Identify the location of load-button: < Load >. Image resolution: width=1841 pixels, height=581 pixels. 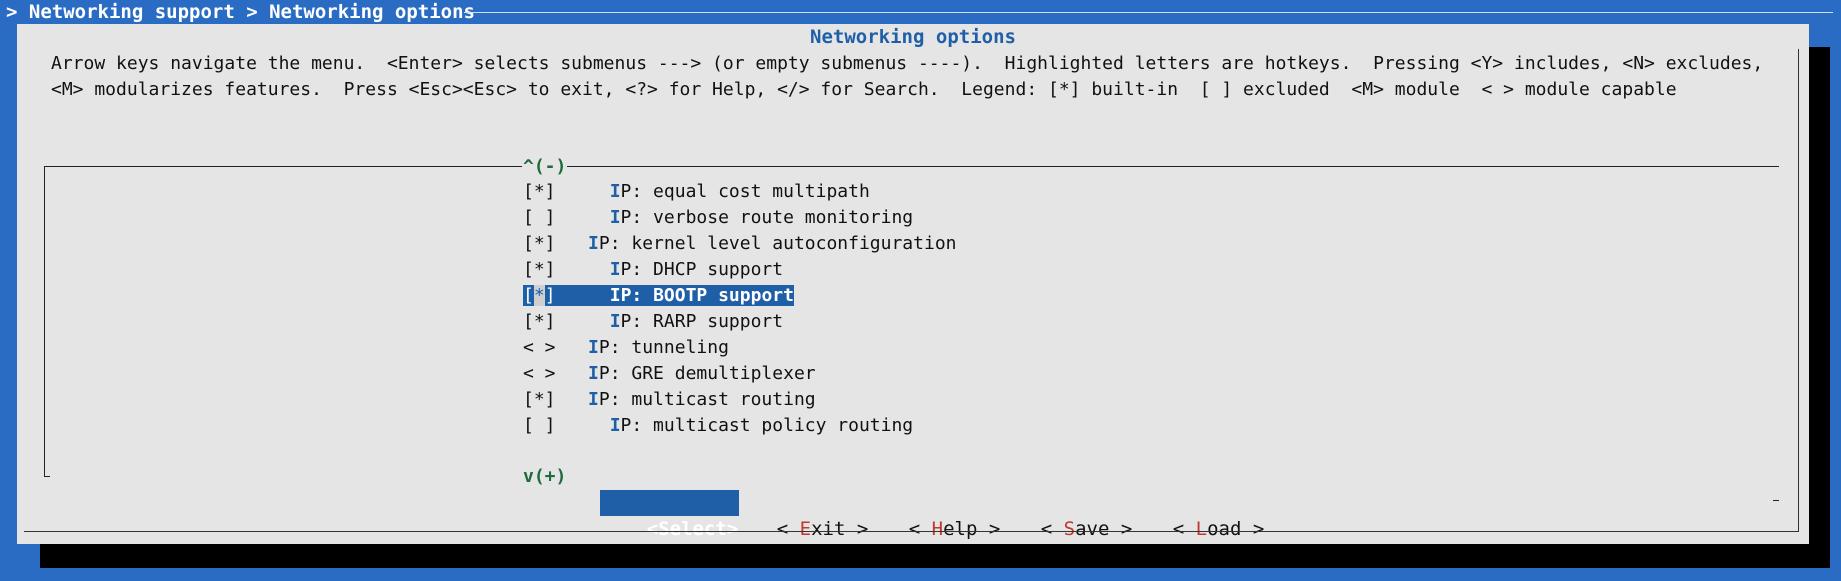
(1196, 515).